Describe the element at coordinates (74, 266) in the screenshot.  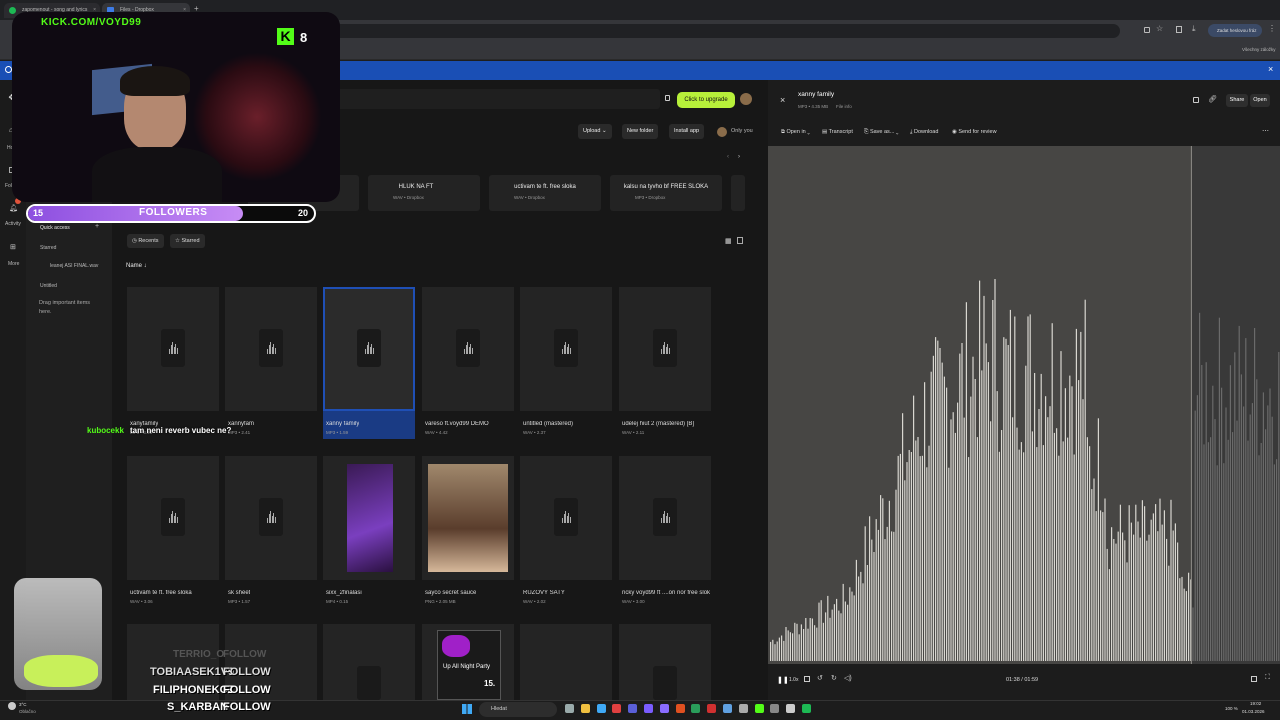
I see `starred-item: leanej ASI FINAL.wav` at that location.